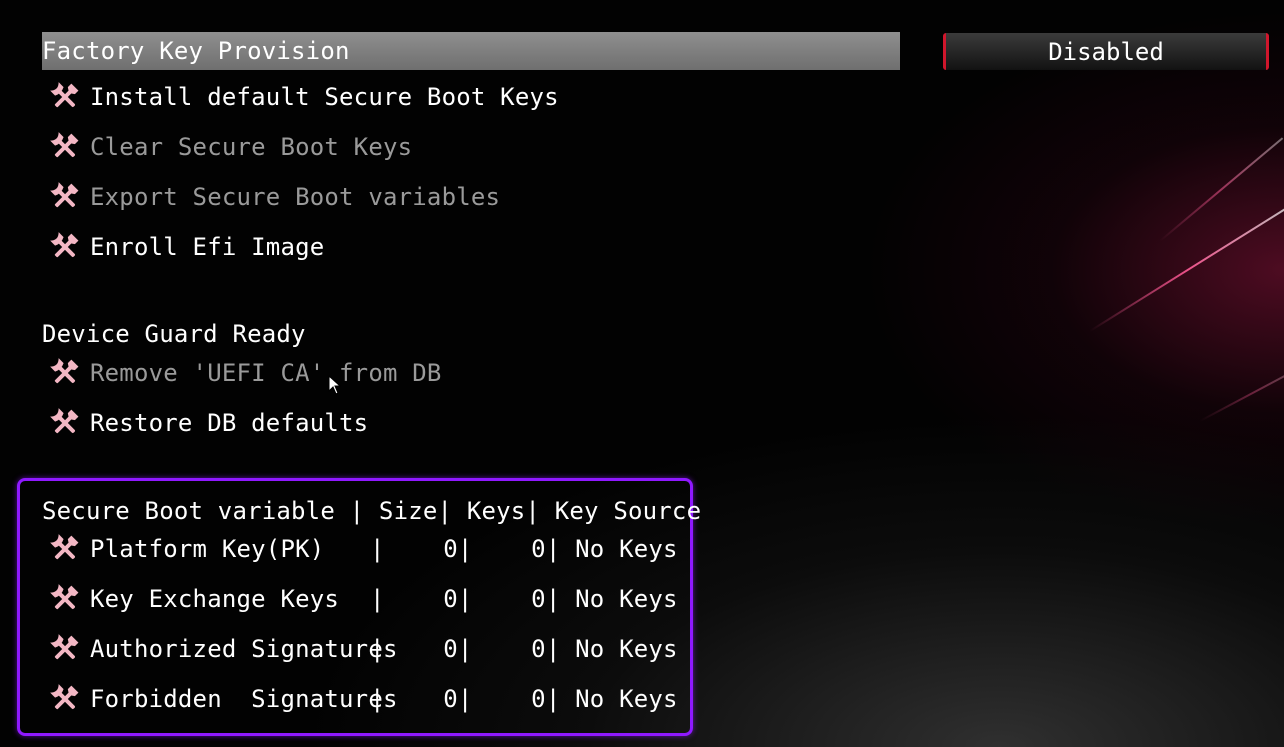  What do you see at coordinates (295, 197) in the screenshot?
I see `item-label: Export Secure Boot variables` at bounding box center [295, 197].